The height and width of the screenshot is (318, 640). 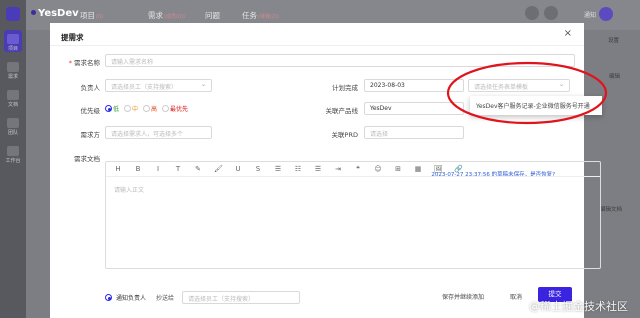 I want to click on nav-task: 任务(待我(2)), so click(x=260, y=15).